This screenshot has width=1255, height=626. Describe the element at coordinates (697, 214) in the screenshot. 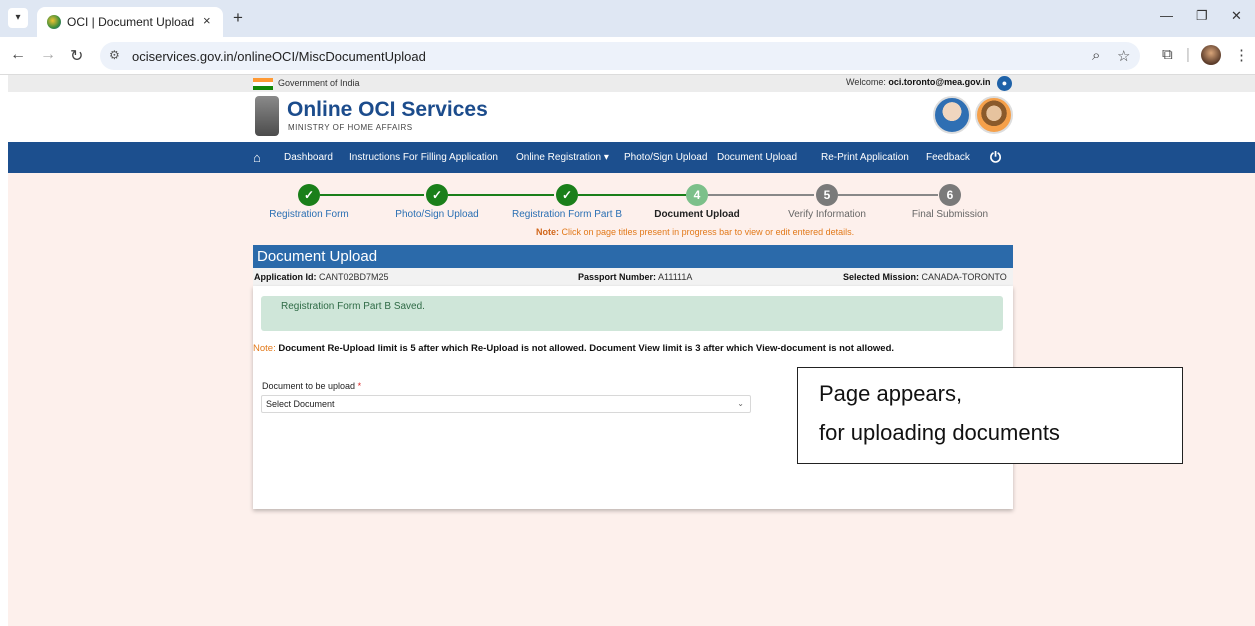

I see `step-label-document-upload: Document Upload` at that location.